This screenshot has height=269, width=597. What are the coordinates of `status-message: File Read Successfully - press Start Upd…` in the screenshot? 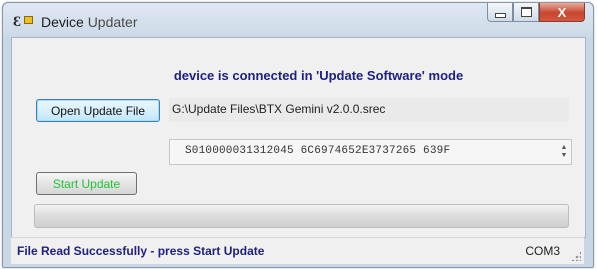 It's located at (141, 251).